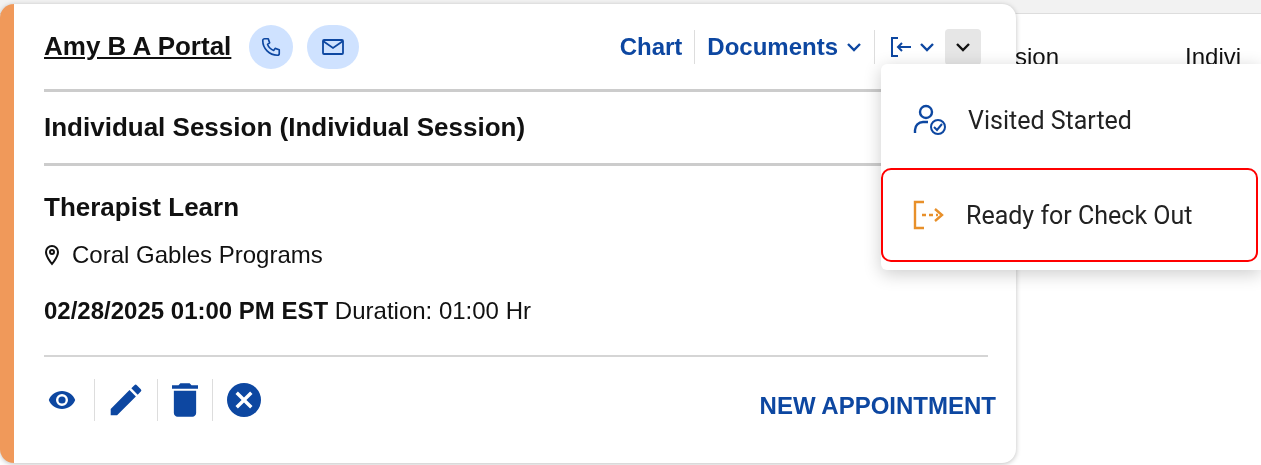 The width and height of the screenshot is (1261, 465). I want to click on chart-link: Chart, so click(651, 46).